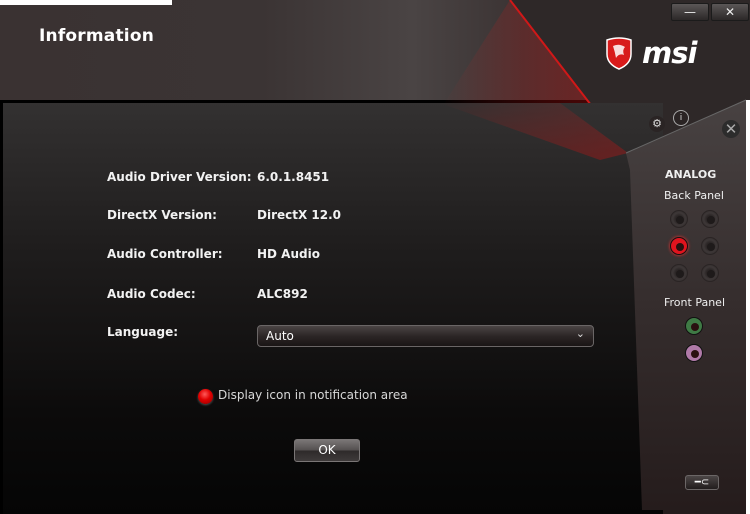 The height and width of the screenshot is (514, 750). What do you see at coordinates (619, 53) in the screenshot?
I see `msi-dragon-shield-icon` at bounding box center [619, 53].